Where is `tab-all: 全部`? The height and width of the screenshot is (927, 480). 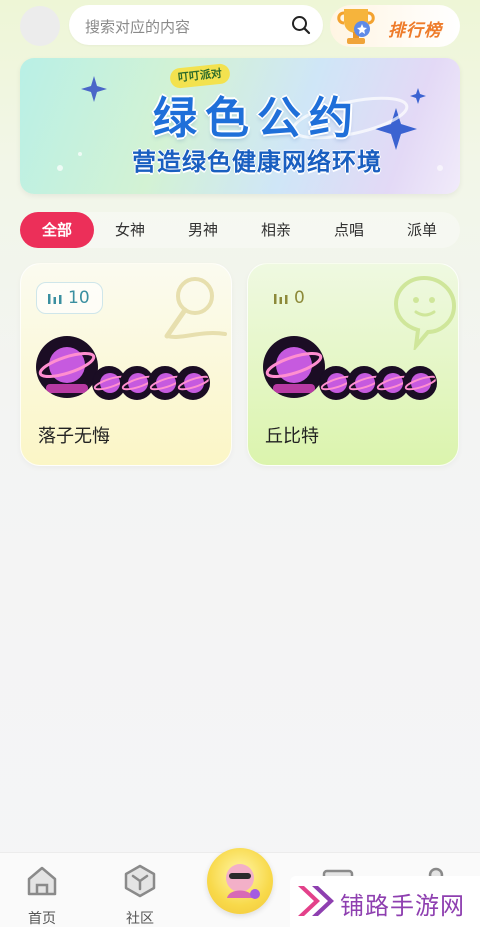
tab-all: 全部 is located at coordinates (57, 230).